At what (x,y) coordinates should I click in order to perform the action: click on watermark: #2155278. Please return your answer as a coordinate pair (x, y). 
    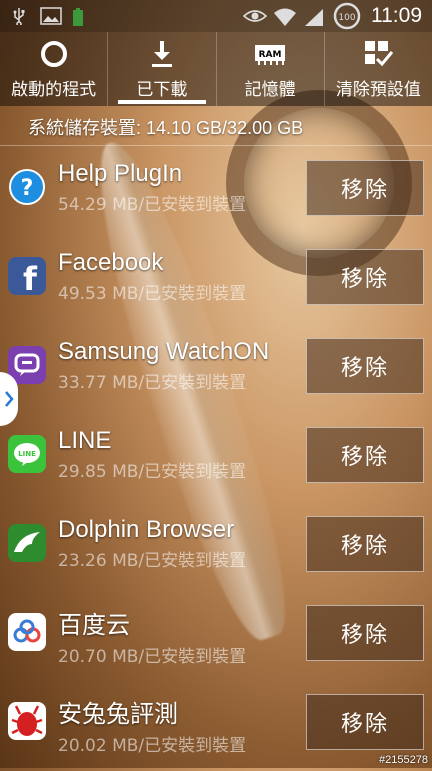
    Looking at the image, I should click on (403, 760).